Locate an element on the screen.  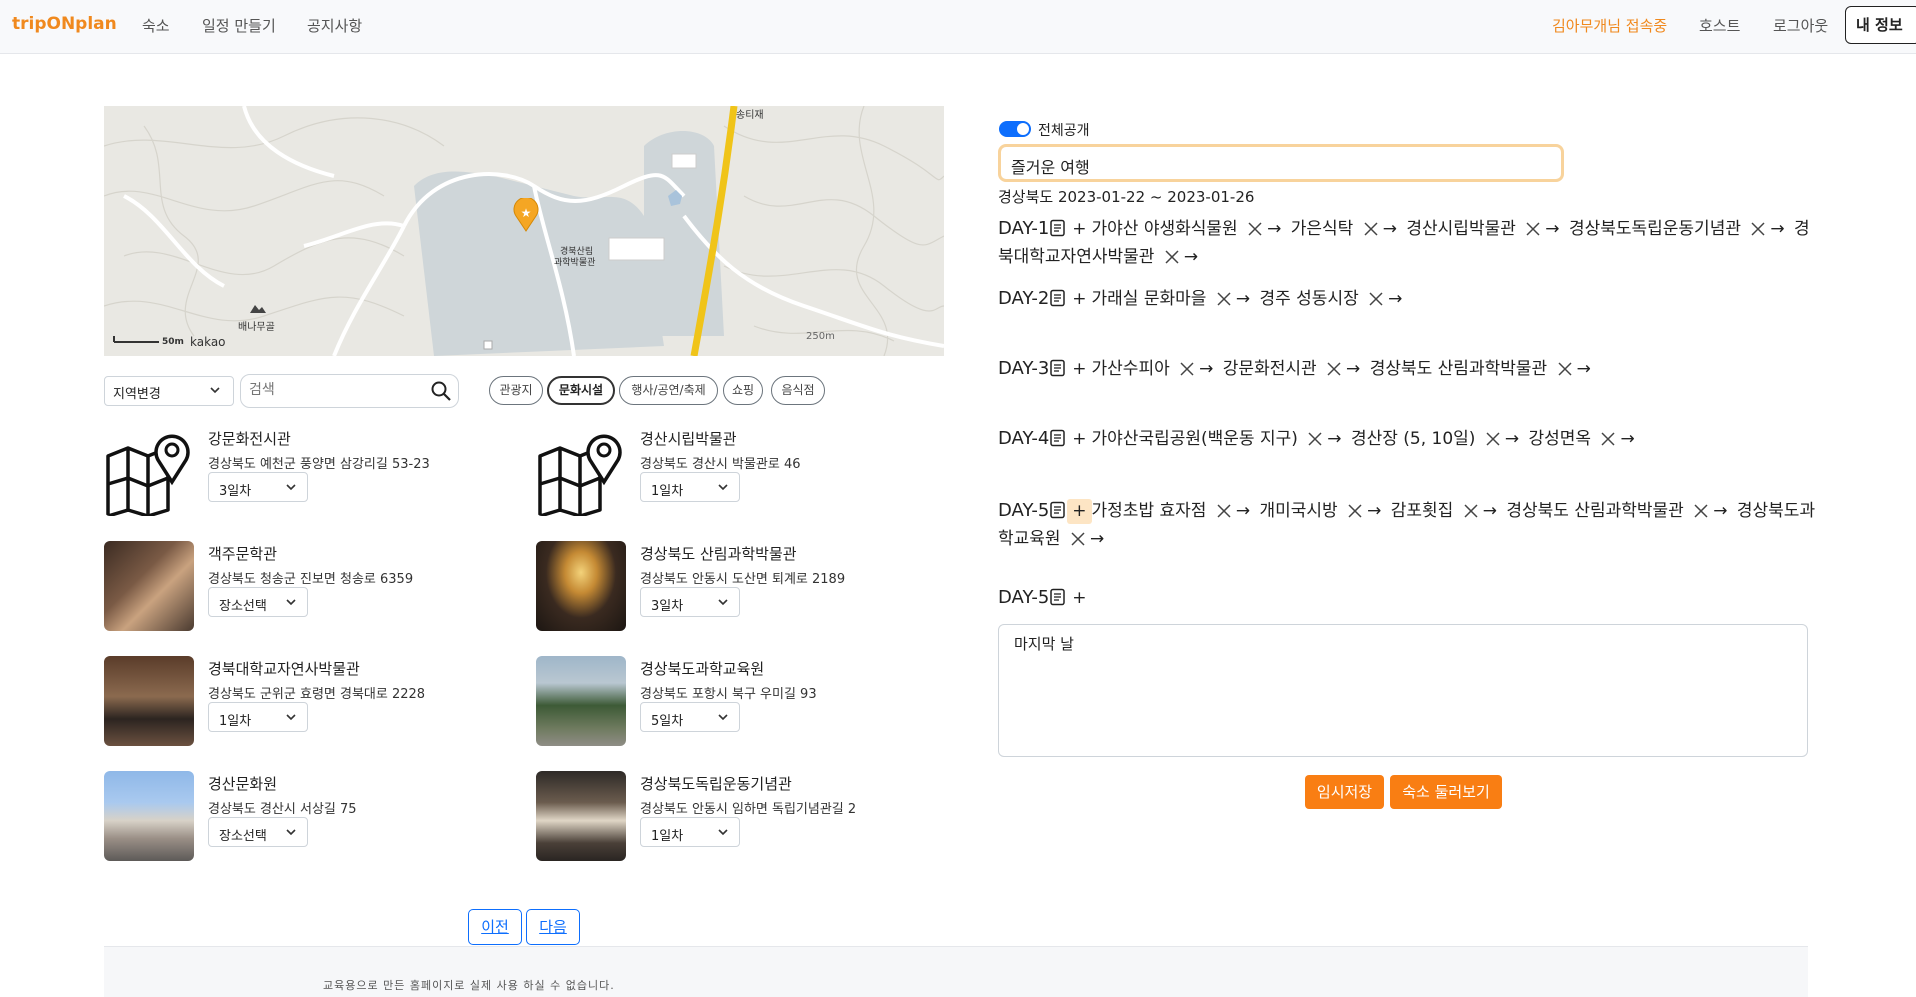
category-shopping: 쇼핑 is located at coordinates (743, 390).